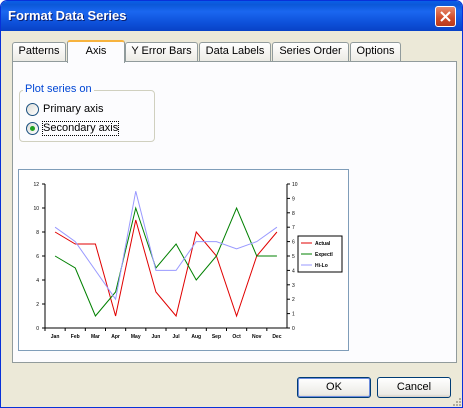  Describe the element at coordinates (293, 329) in the screenshot. I see `y2-tick-label: 0` at that location.